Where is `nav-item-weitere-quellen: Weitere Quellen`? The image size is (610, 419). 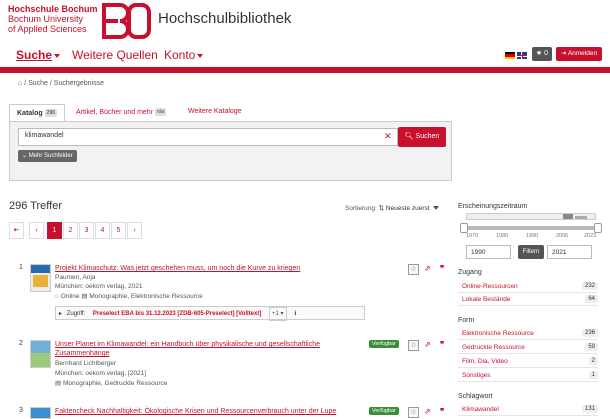
nav-item-weitere-quellen: Weitere Quellen is located at coordinates (115, 55).